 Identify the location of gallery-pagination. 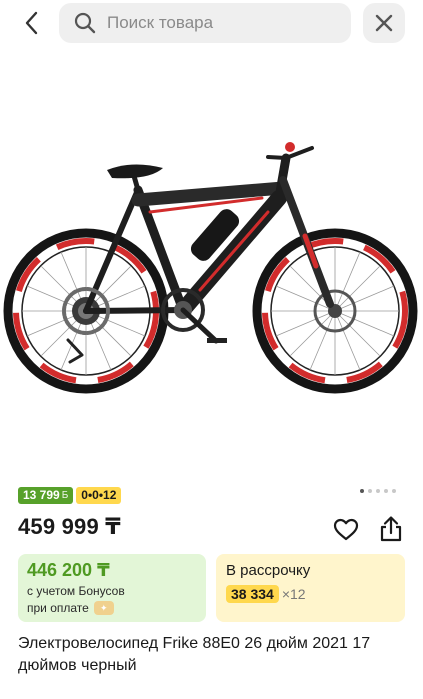
(378, 491).